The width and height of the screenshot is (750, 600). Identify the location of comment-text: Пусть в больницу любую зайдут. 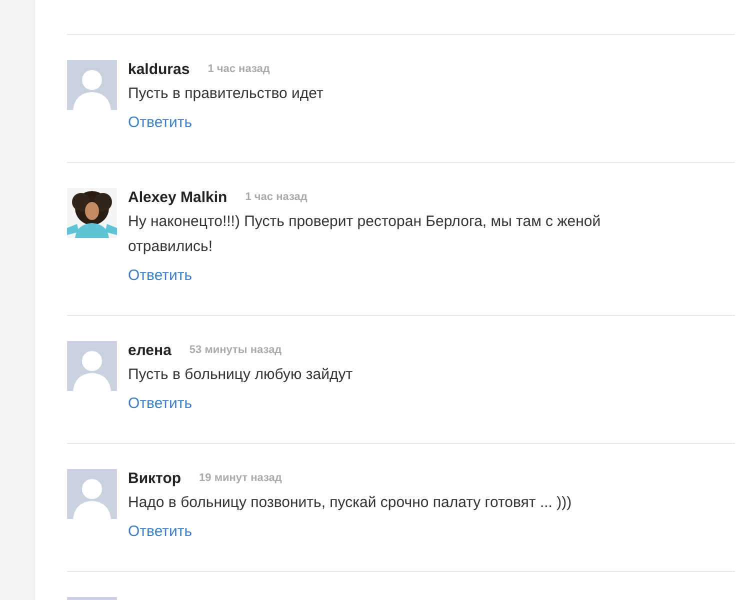
(241, 375).